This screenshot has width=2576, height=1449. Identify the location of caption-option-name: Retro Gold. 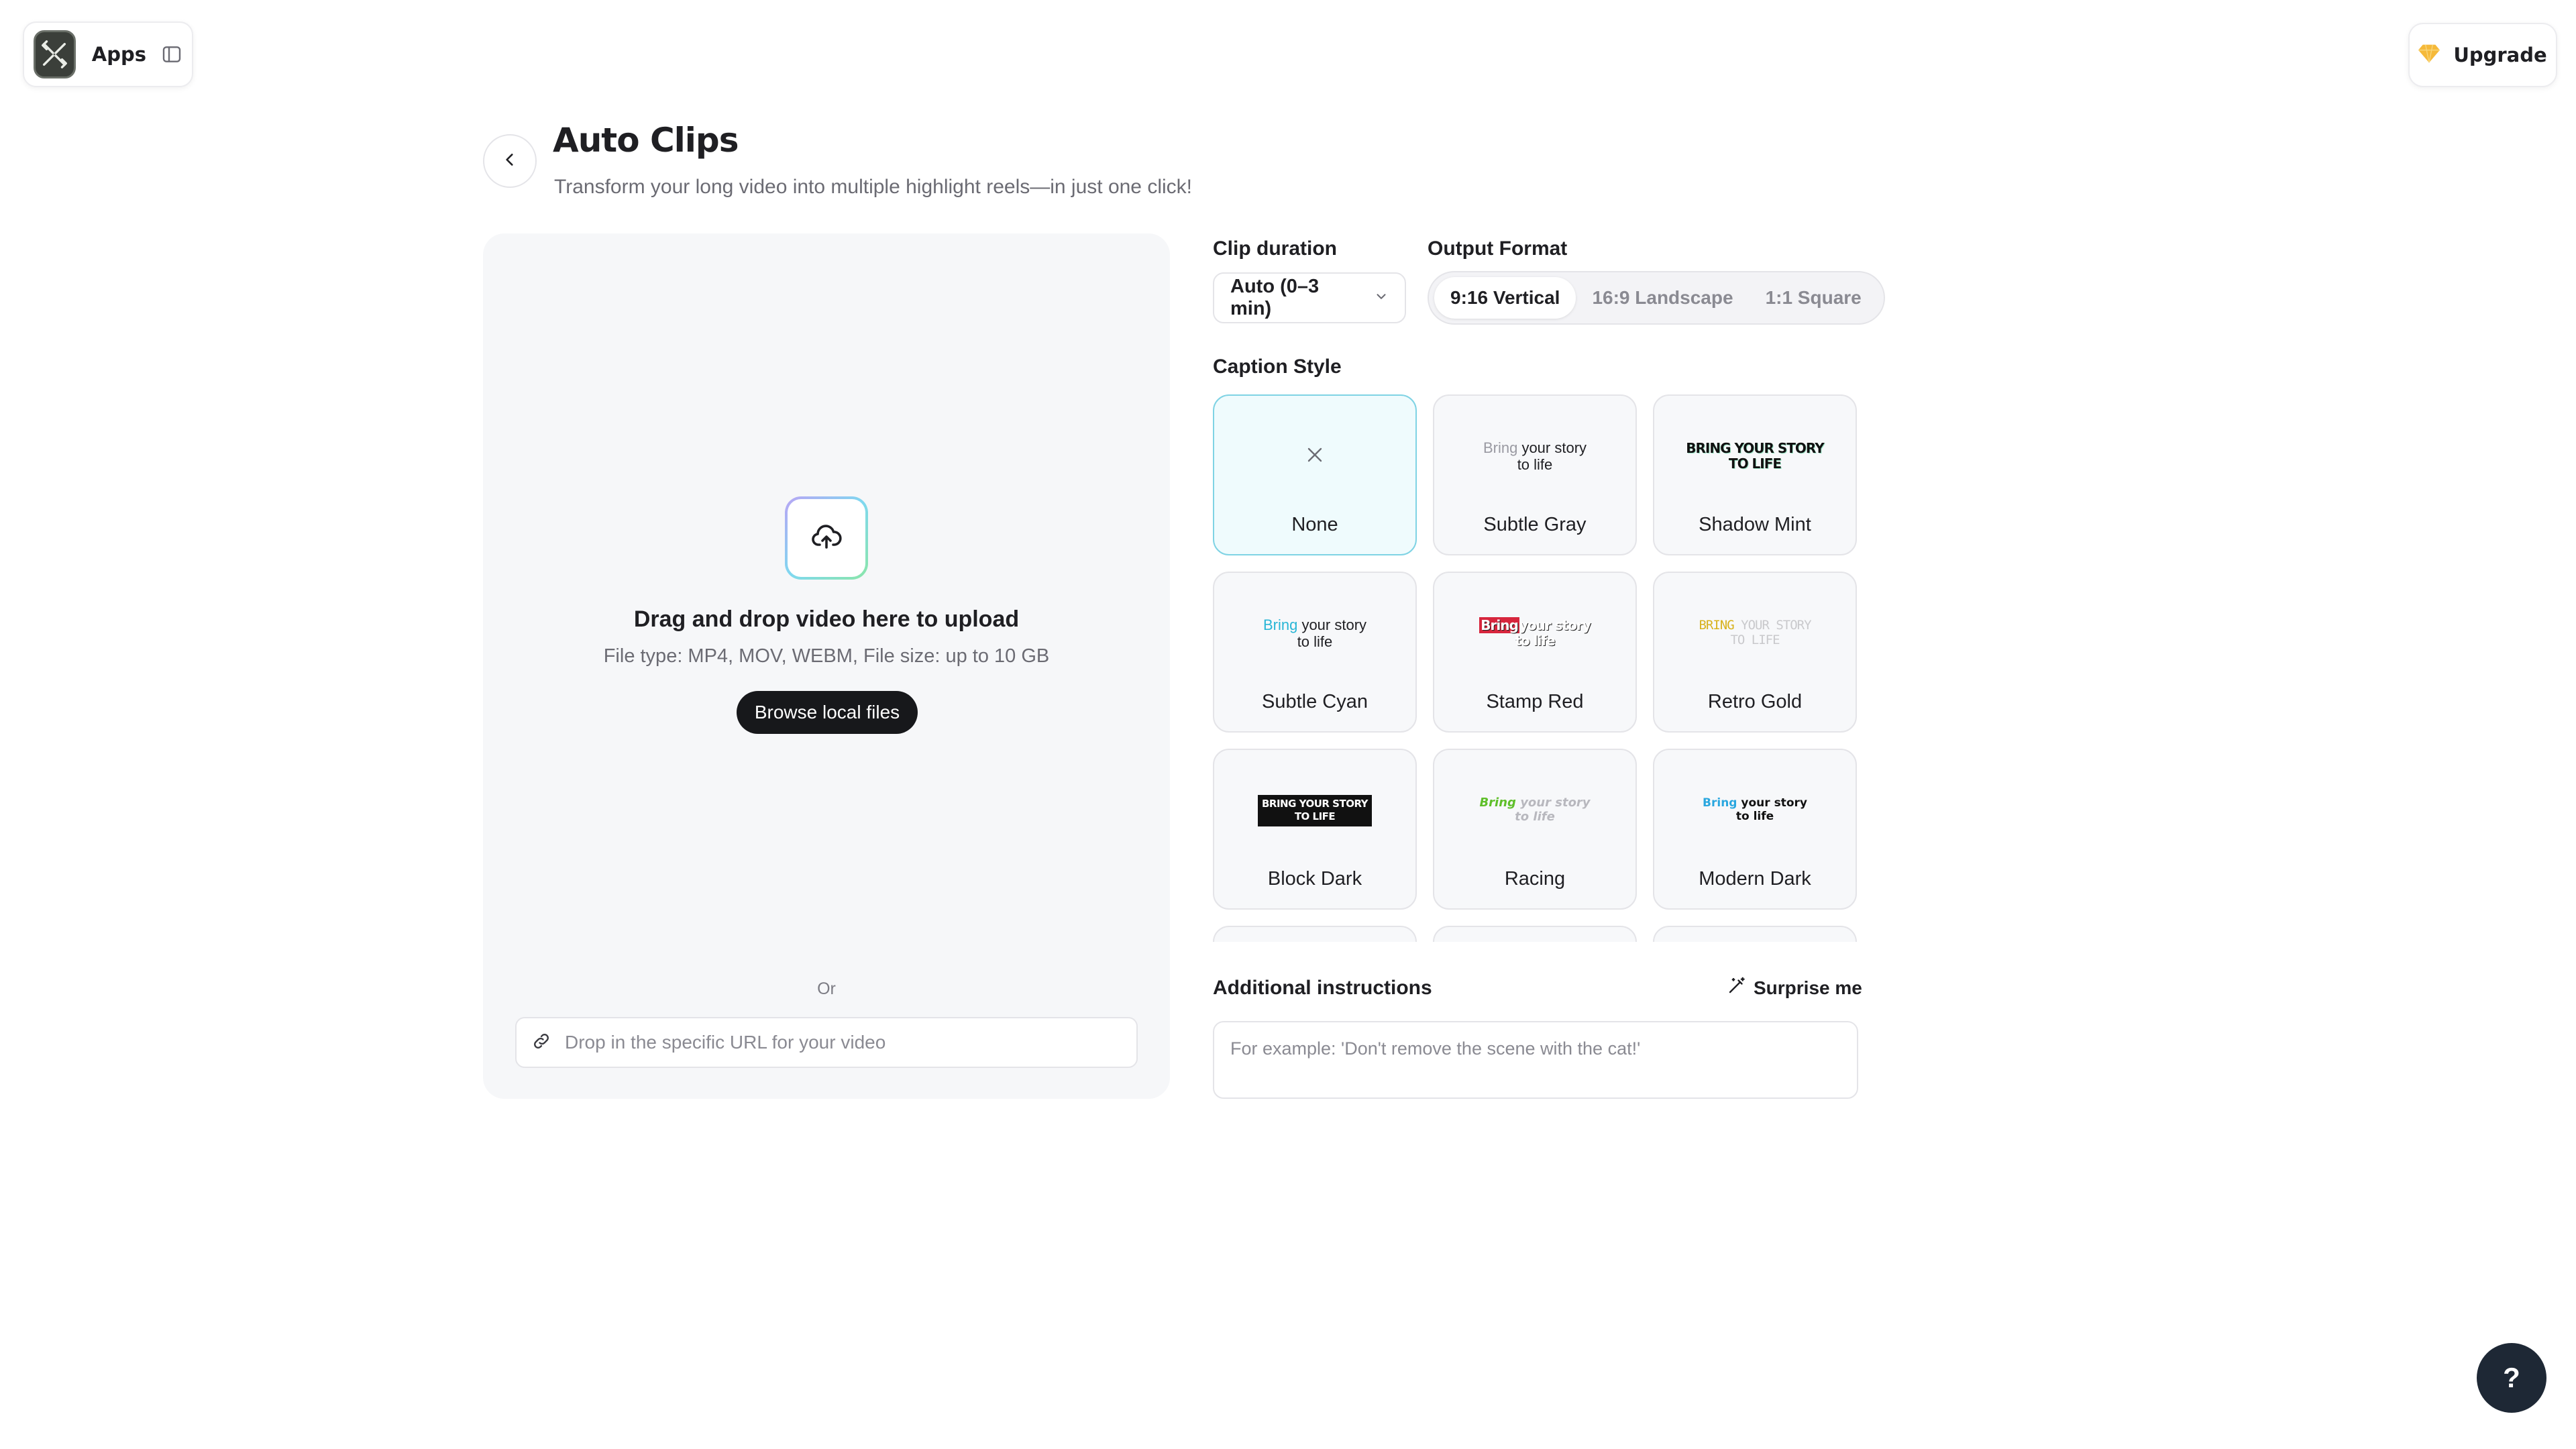
(1755, 701).